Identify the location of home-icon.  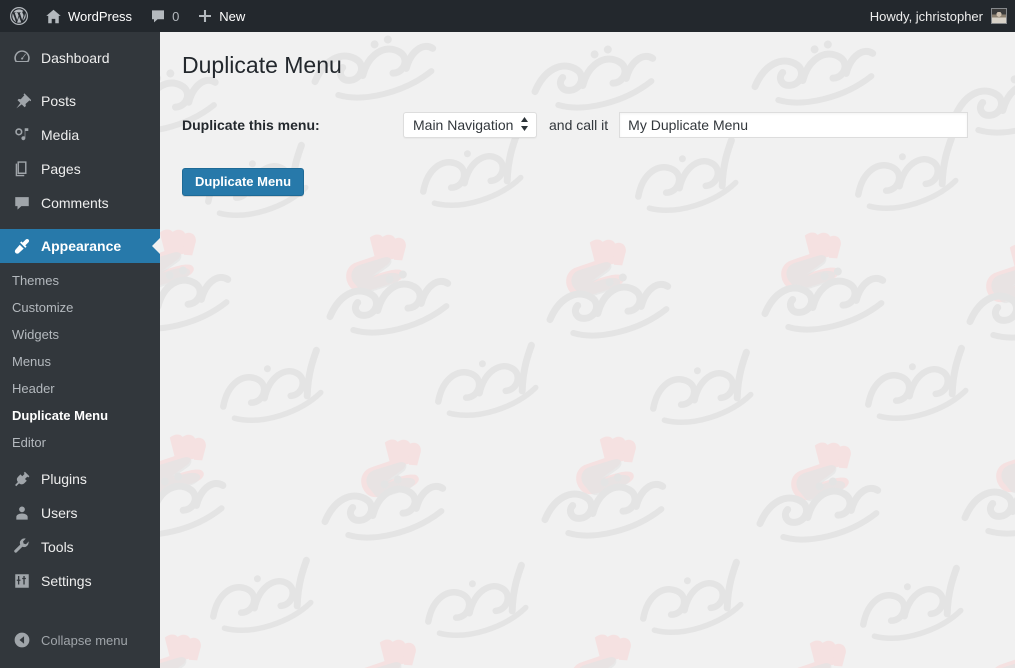
(53, 16).